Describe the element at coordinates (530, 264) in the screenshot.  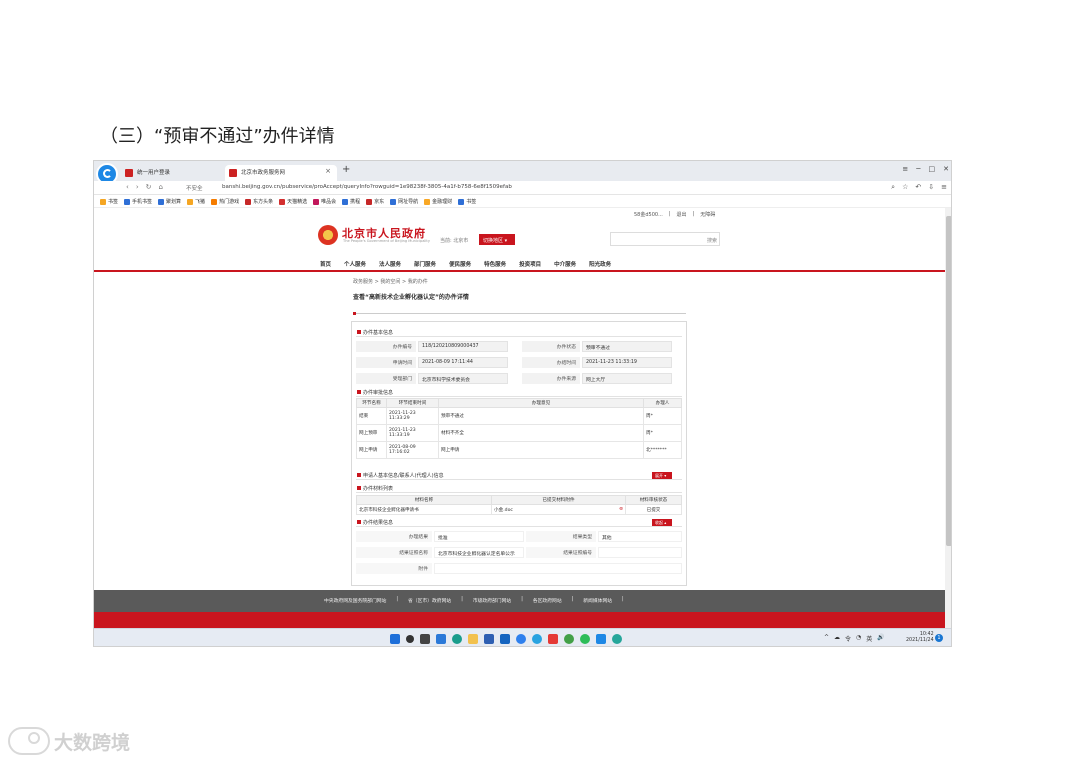
I see `nav-item: 投资项目` at that location.